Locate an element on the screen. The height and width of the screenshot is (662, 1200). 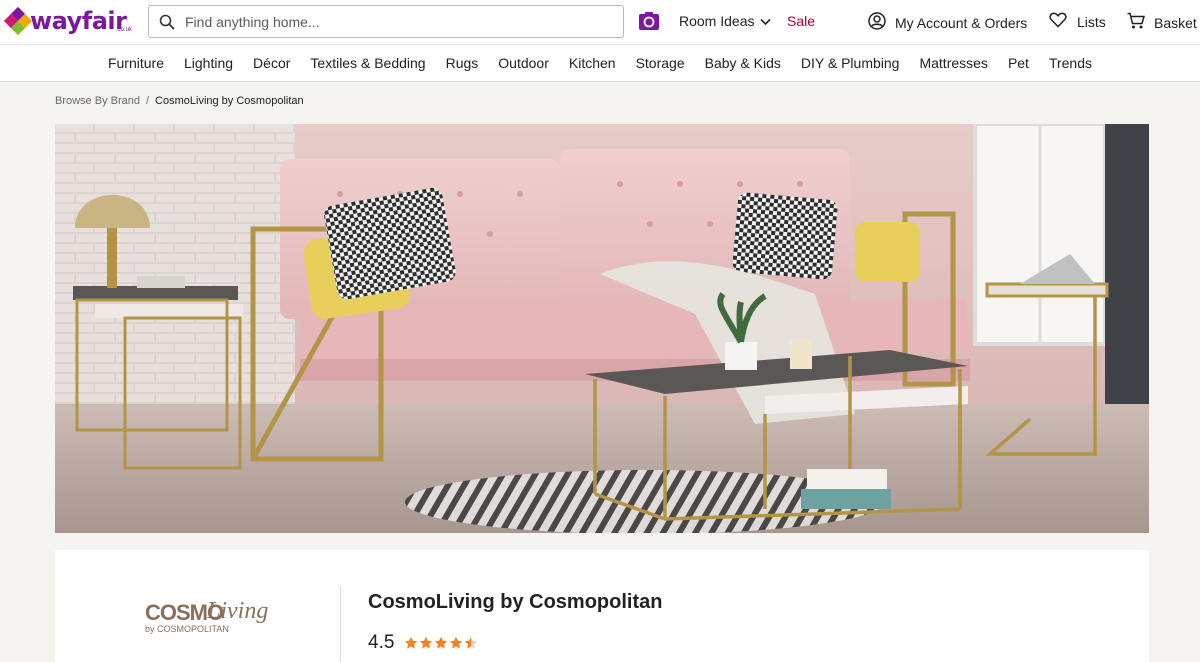
lists-link: Lists is located at coordinates (1077, 21).